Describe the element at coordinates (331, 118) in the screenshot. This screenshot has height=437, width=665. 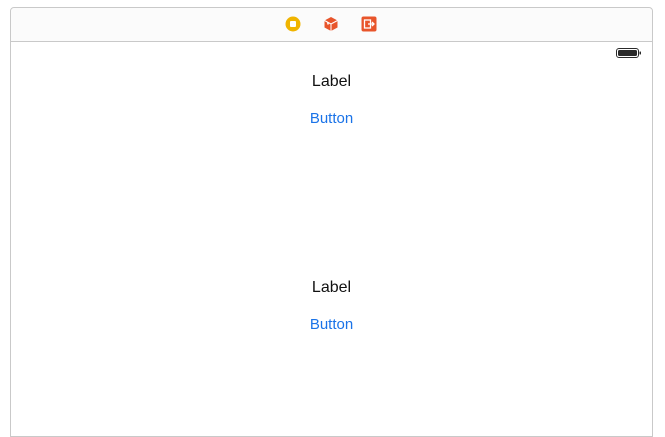
I see `top-button: Button` at that location.